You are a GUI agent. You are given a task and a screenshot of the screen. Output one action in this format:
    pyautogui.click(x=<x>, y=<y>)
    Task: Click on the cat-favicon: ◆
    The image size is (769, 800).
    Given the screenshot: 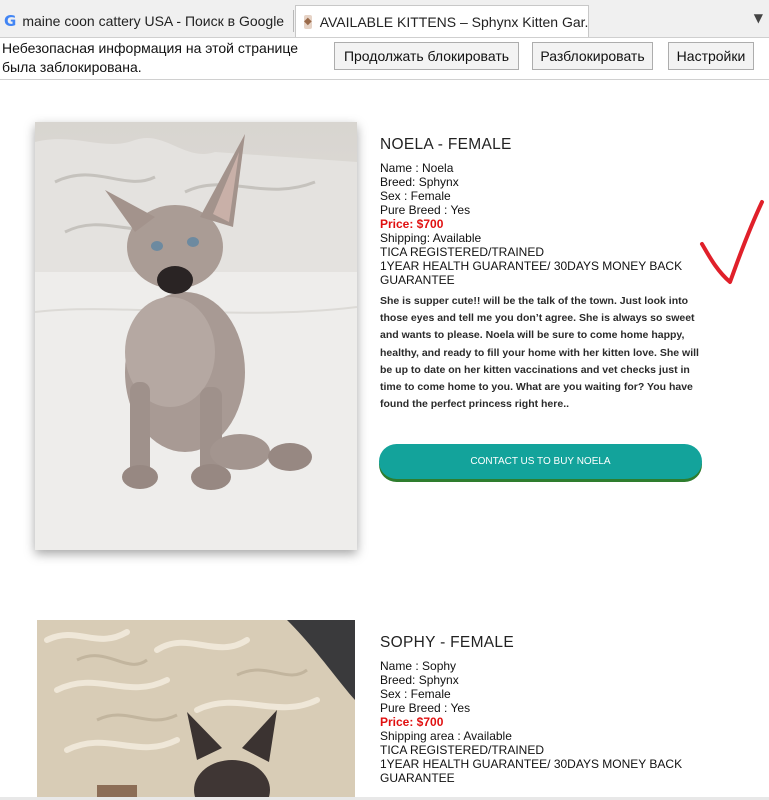 What is the action you would take?
    pyautogui.click(x=308, y=21)
    